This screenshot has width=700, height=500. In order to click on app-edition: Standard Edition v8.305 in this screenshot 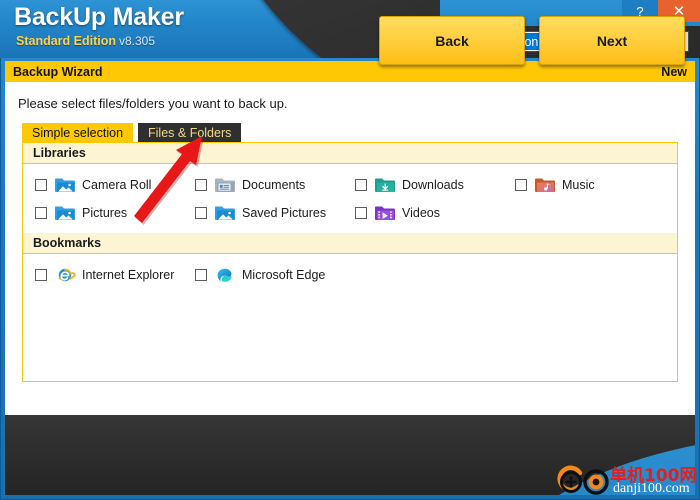, I will do `click(85, 41)`.